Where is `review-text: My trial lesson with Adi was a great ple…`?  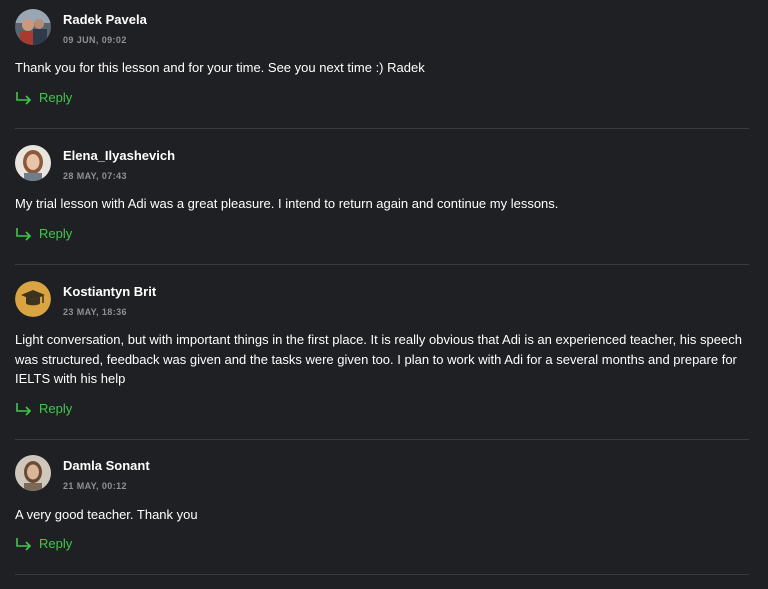
review-text: My trial lesson with Adi was a great ple… is located at coordinates (287, 203).